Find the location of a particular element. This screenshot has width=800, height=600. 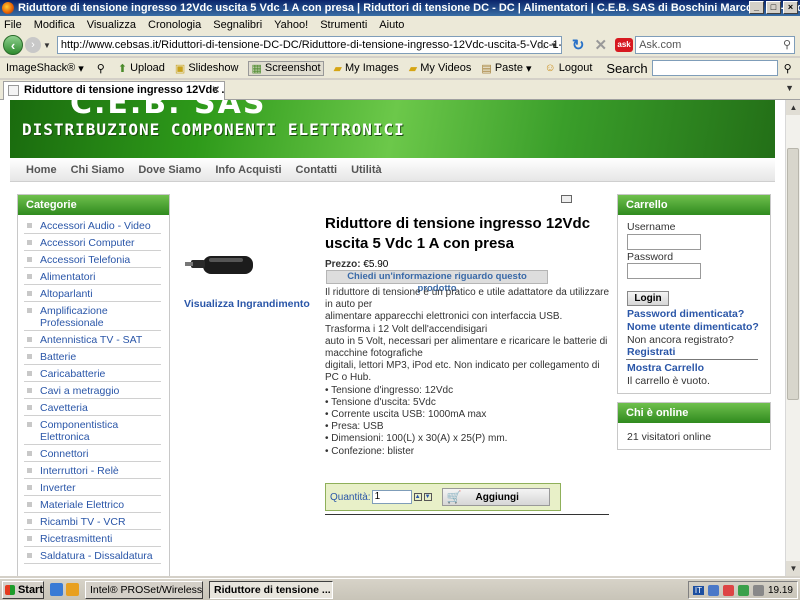

password-input is located at coordinates (664, 271).